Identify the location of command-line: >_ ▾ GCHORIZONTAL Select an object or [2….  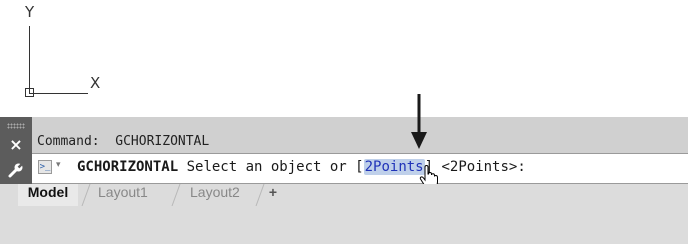
(344, 168).